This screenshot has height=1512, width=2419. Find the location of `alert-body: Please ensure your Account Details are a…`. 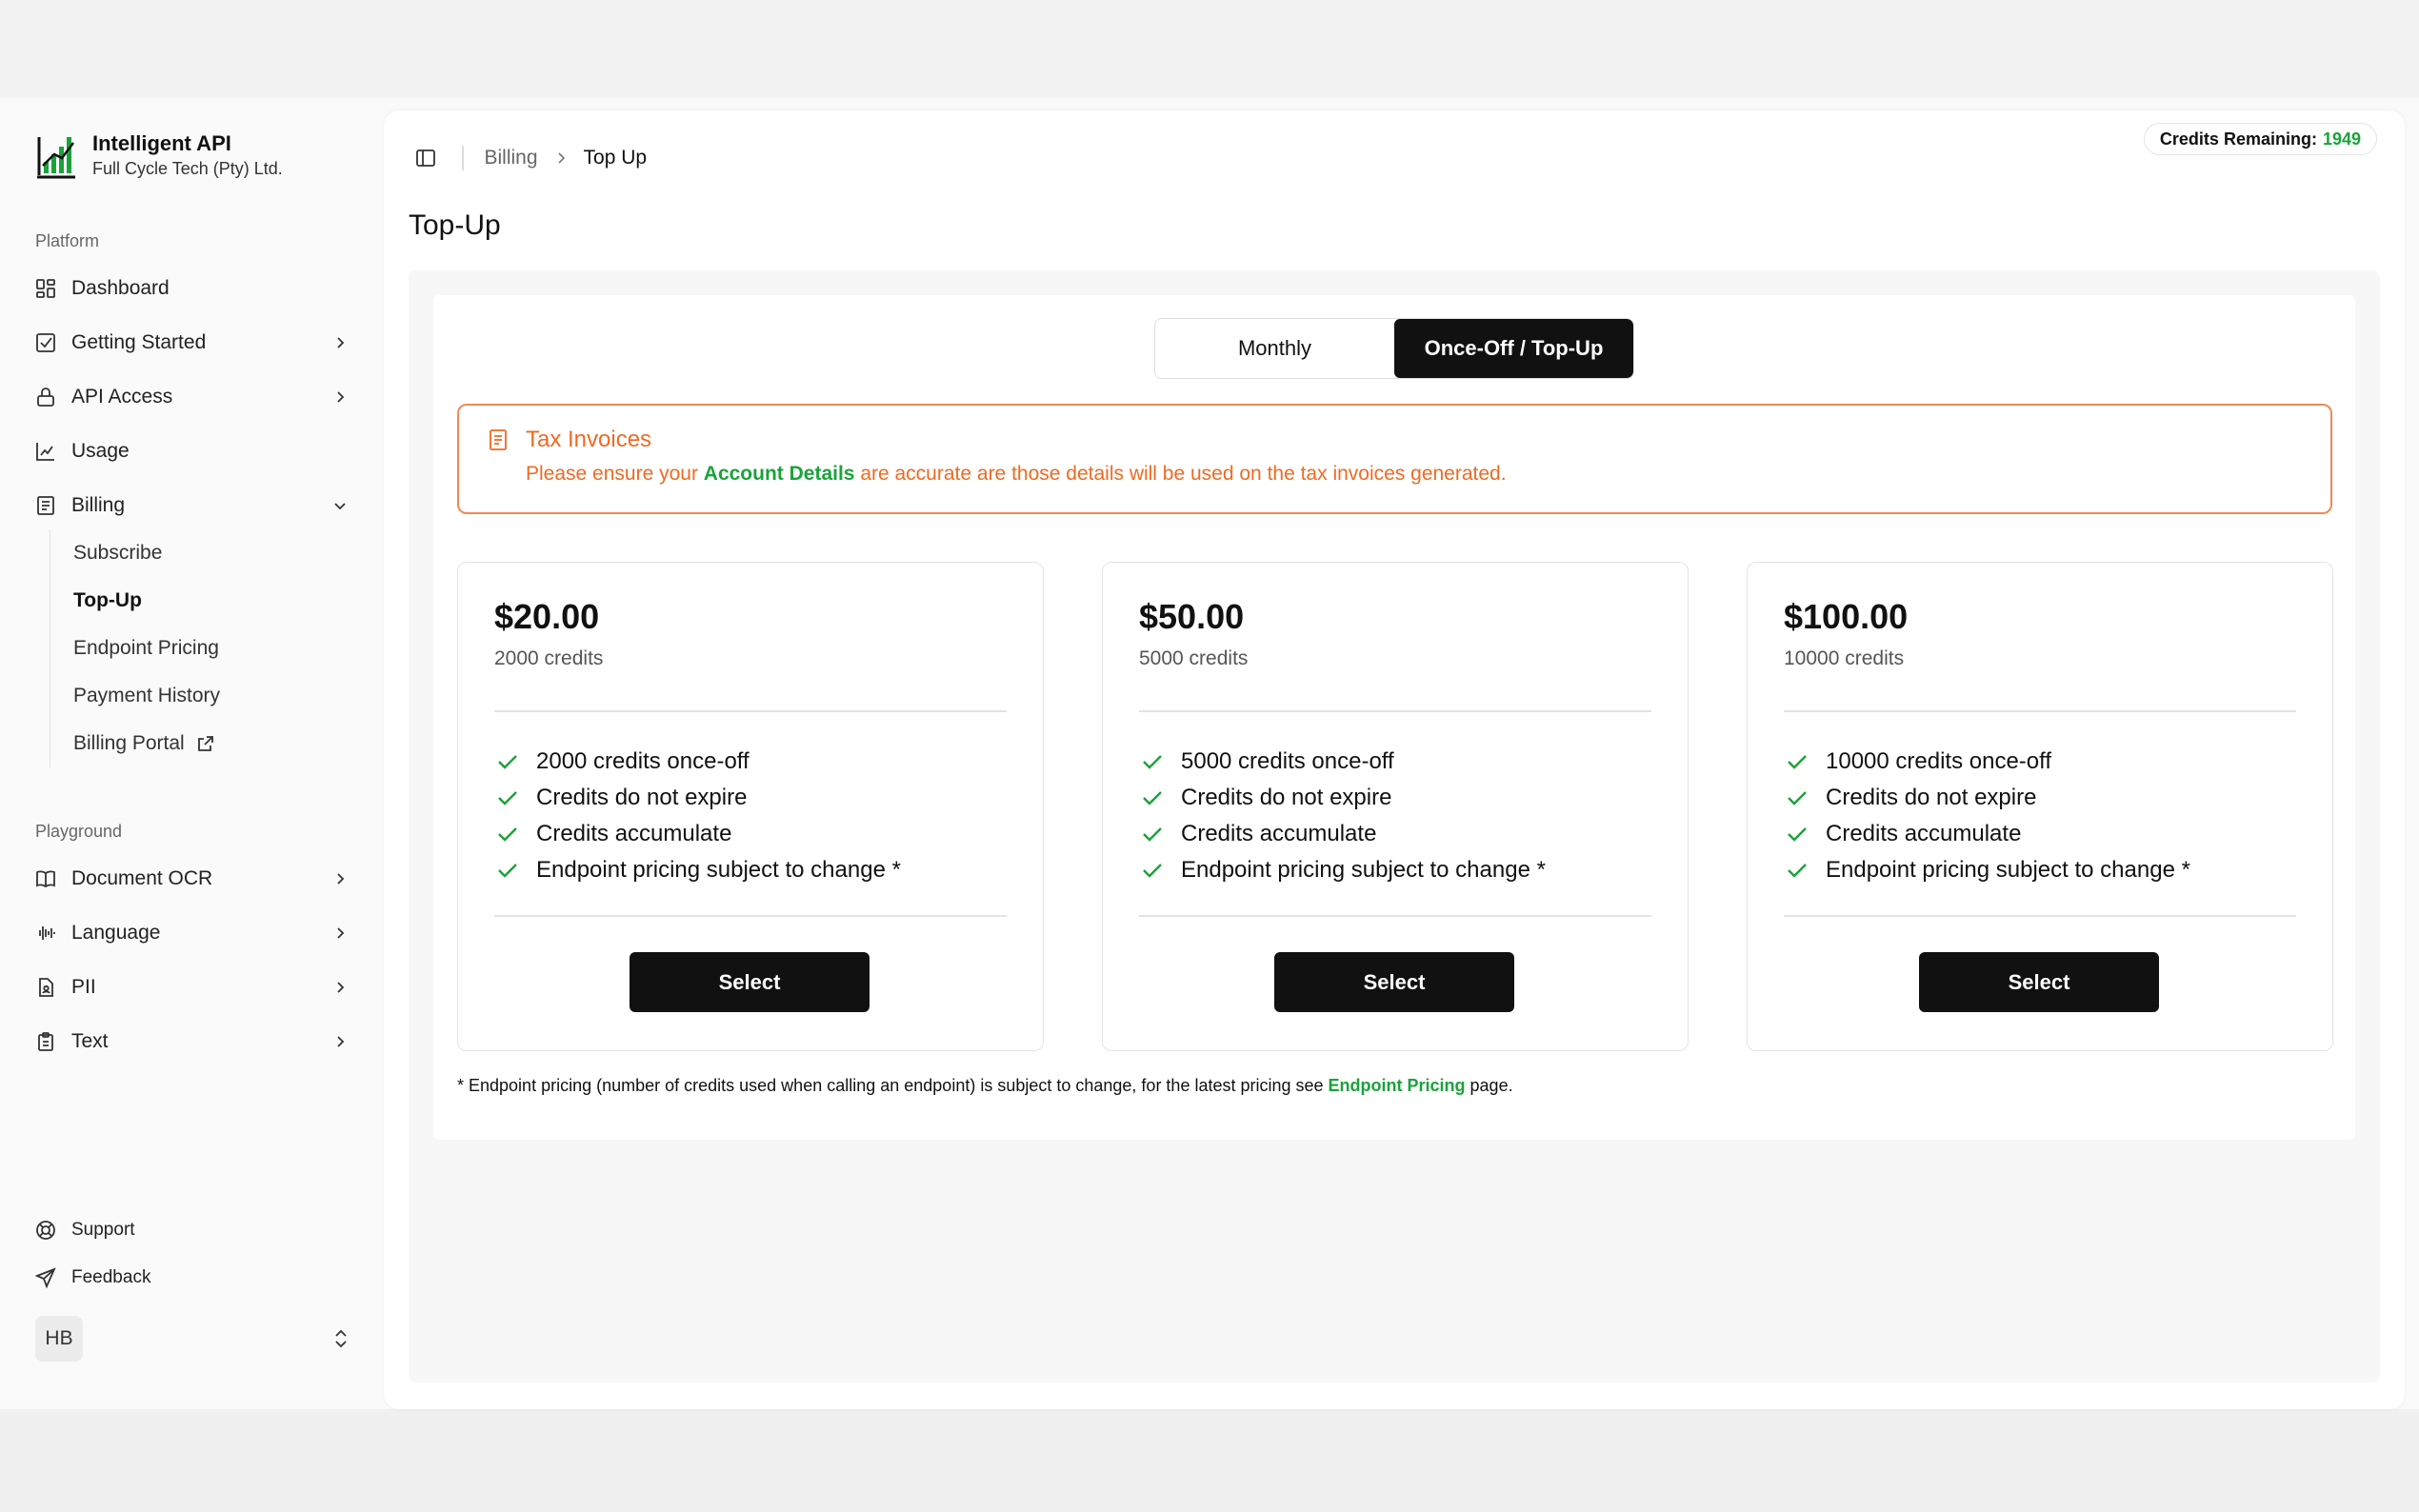

alert-body: Please ensure your Account Details are a… is located at coordinates (1016, 474).